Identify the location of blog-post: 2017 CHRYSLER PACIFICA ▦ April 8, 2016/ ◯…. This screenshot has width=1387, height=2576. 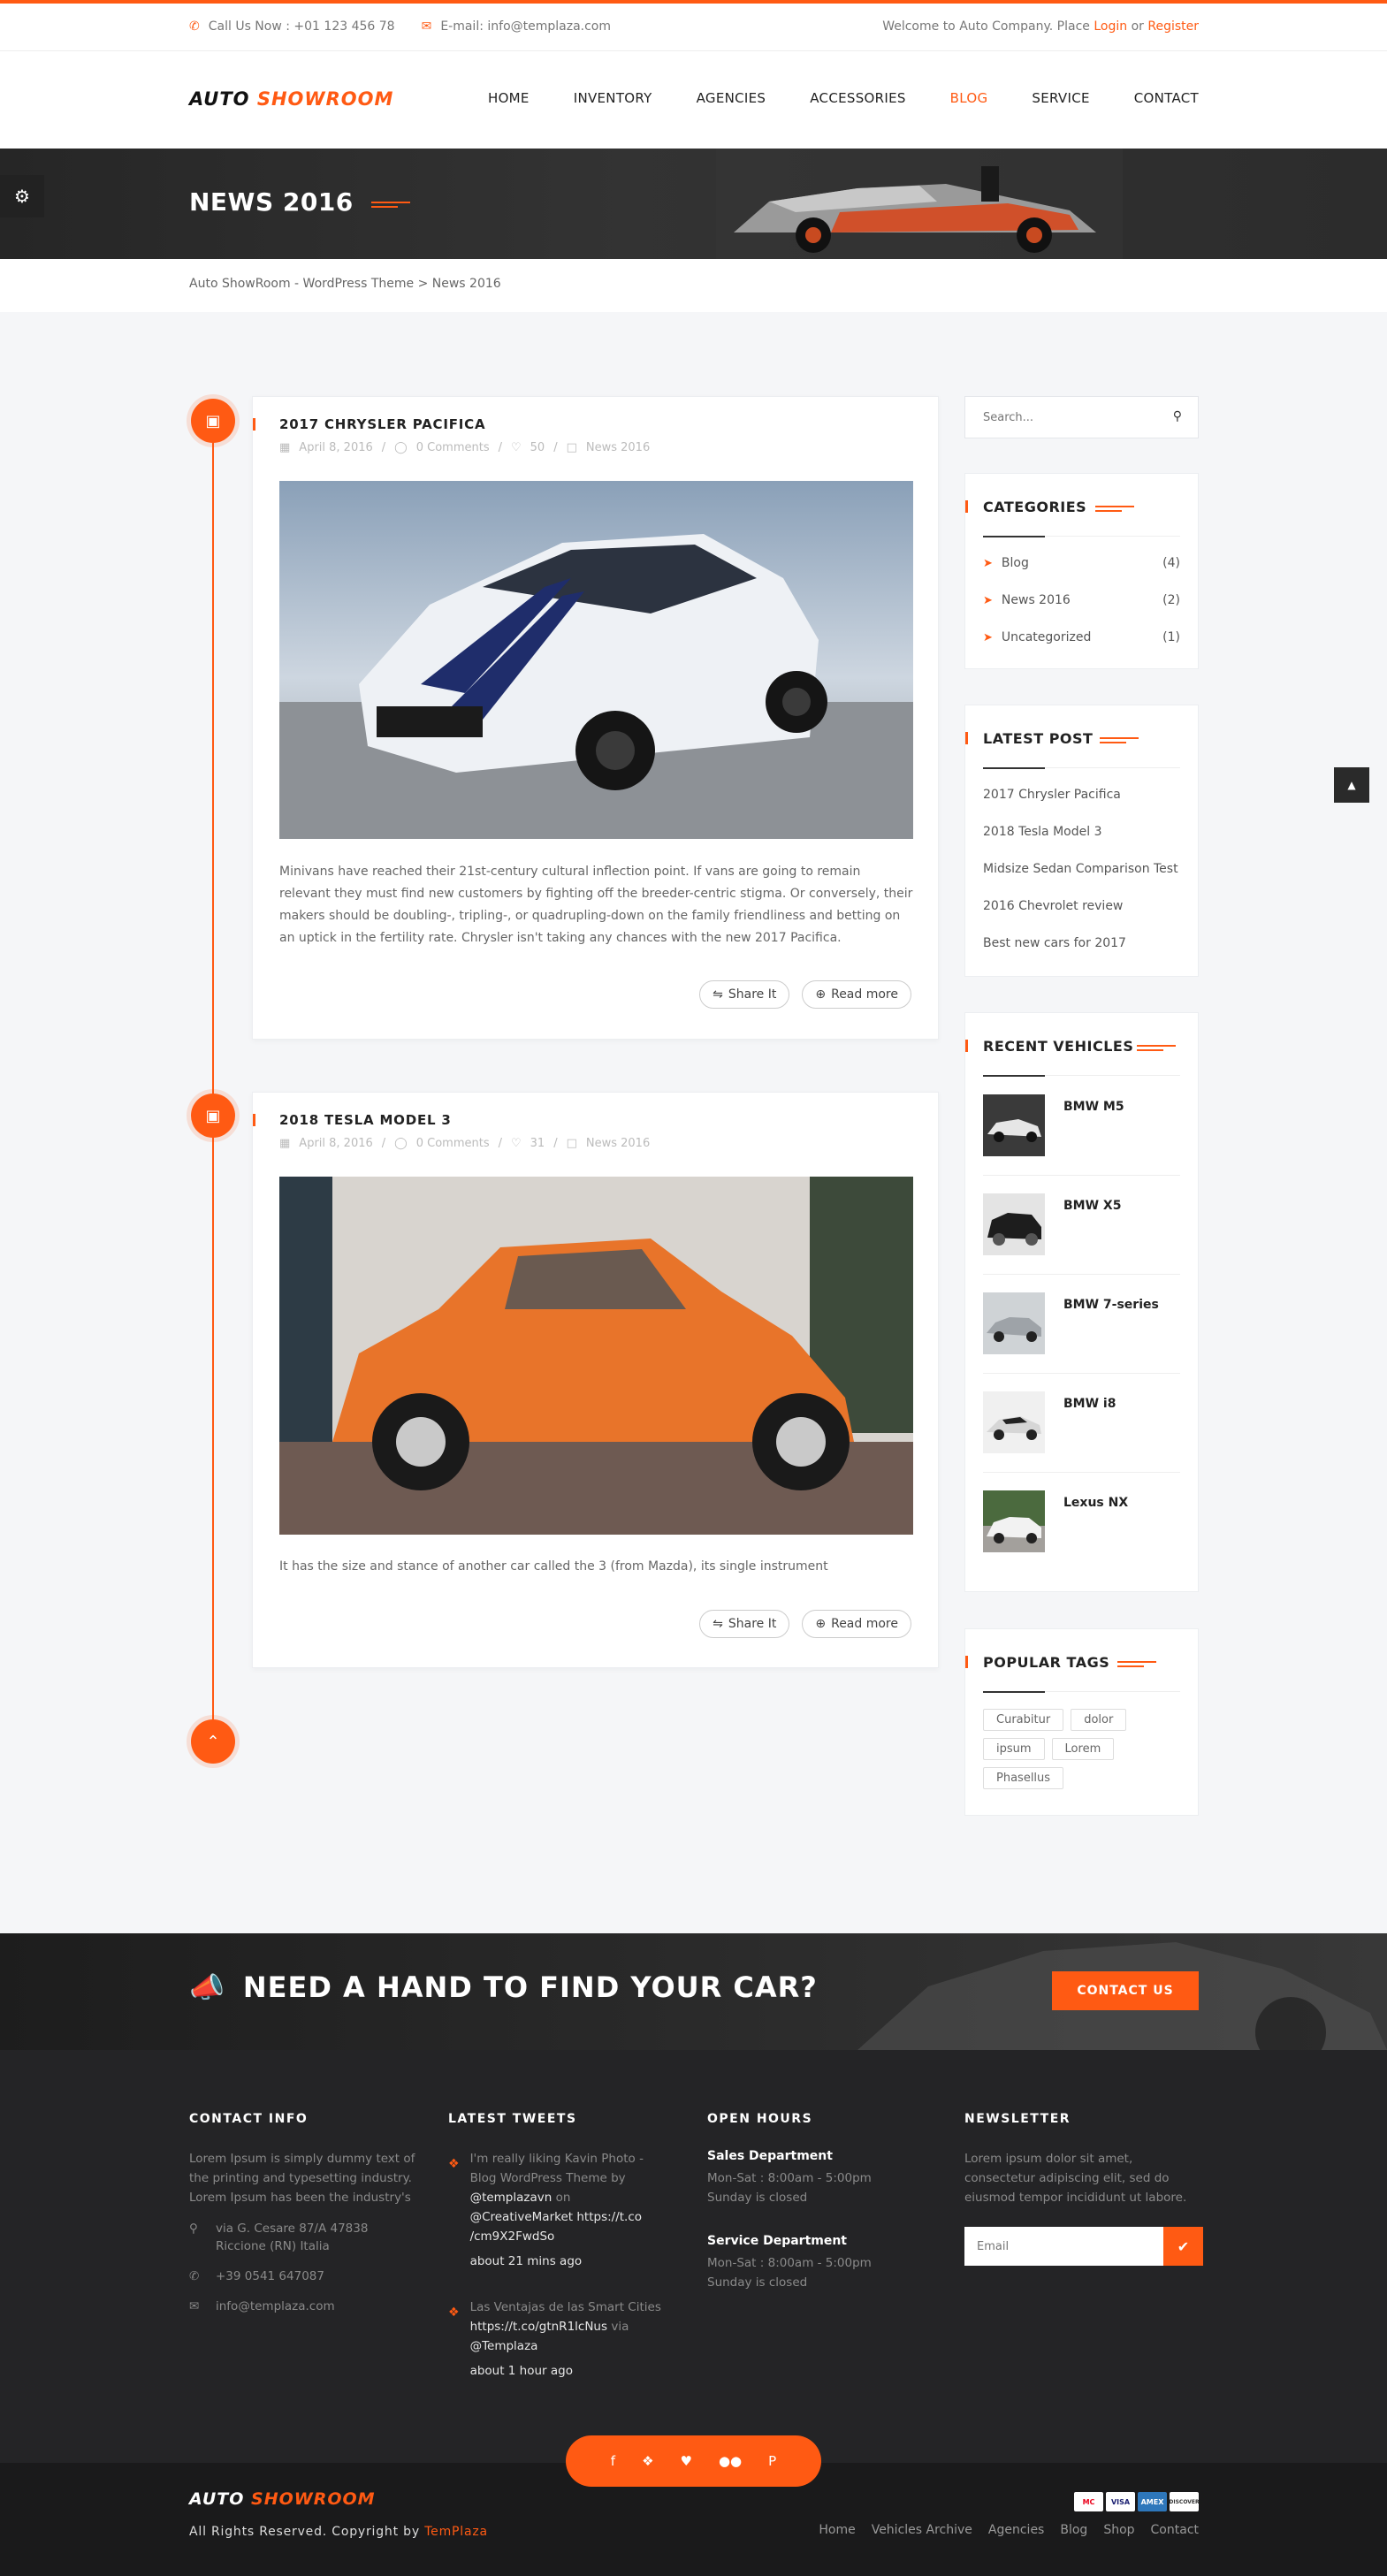
(596, 718).